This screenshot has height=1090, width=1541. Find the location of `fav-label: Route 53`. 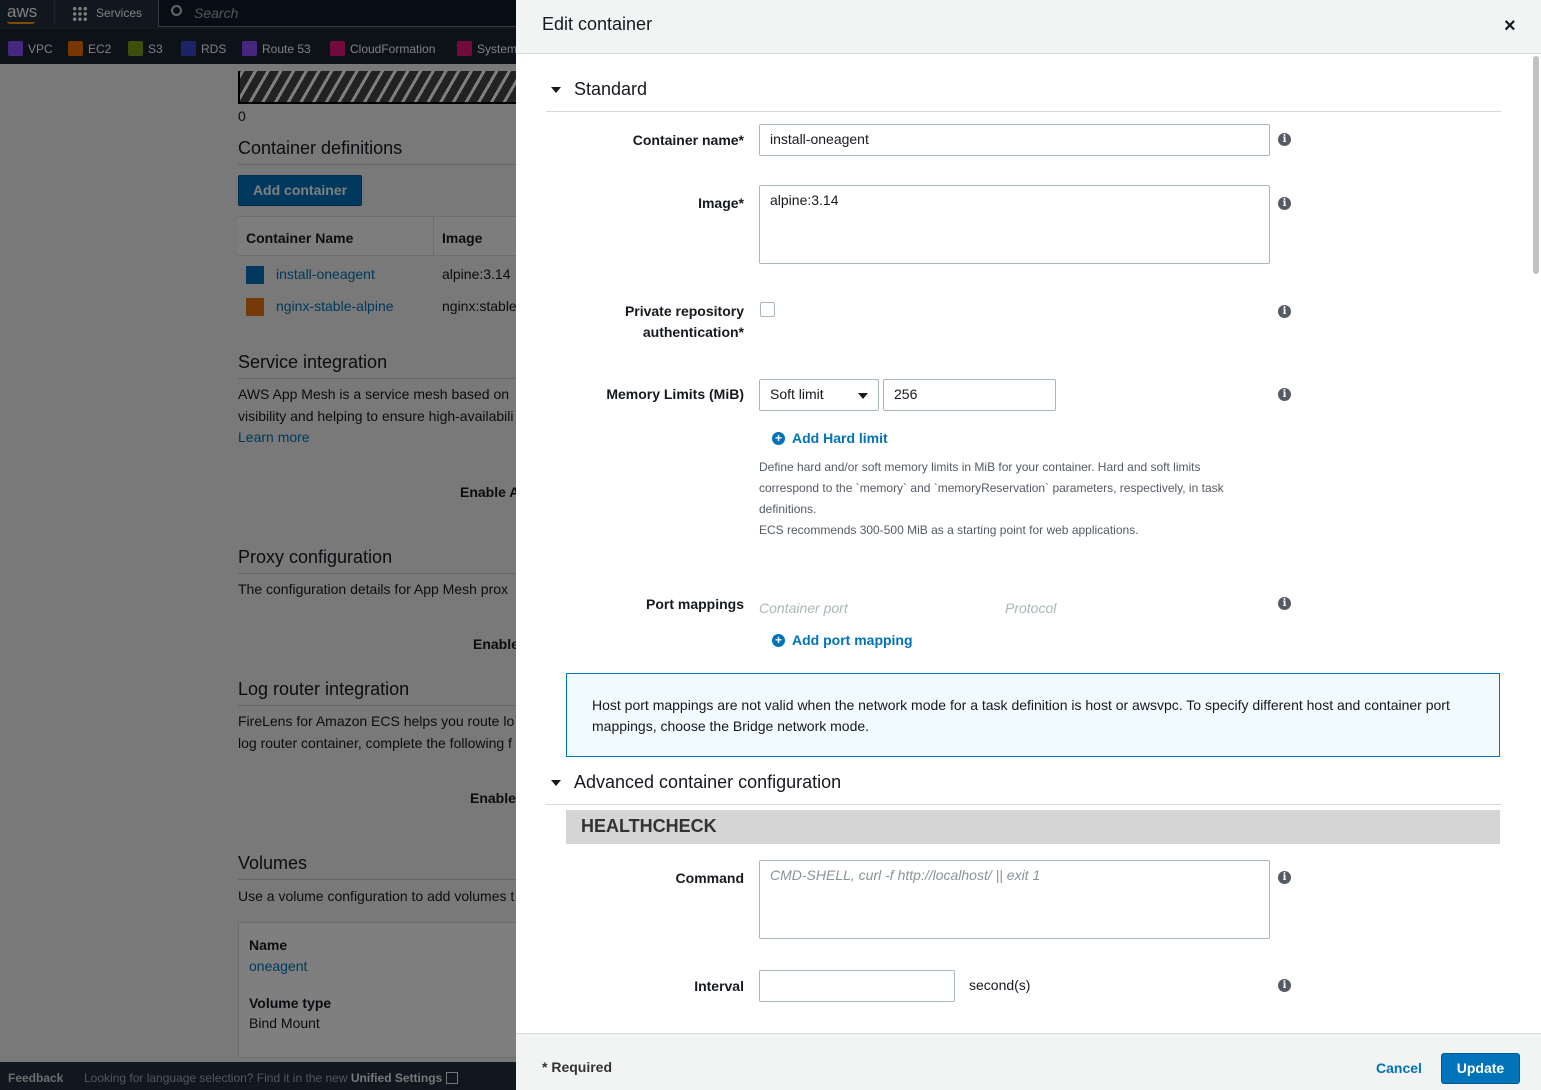

fav-label: Route 53 is located at coordinates (286, 48).